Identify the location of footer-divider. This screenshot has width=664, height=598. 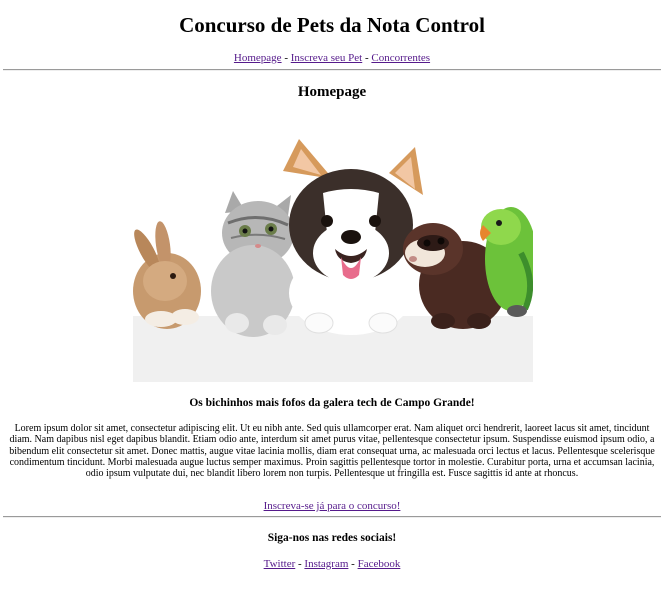
(332, 517).